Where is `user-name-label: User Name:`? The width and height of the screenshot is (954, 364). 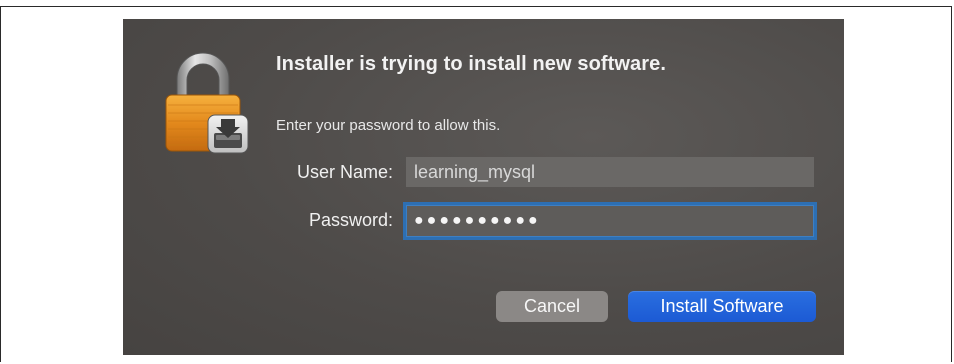
user-name-label: User Name: is located at coordinates (344, 172).